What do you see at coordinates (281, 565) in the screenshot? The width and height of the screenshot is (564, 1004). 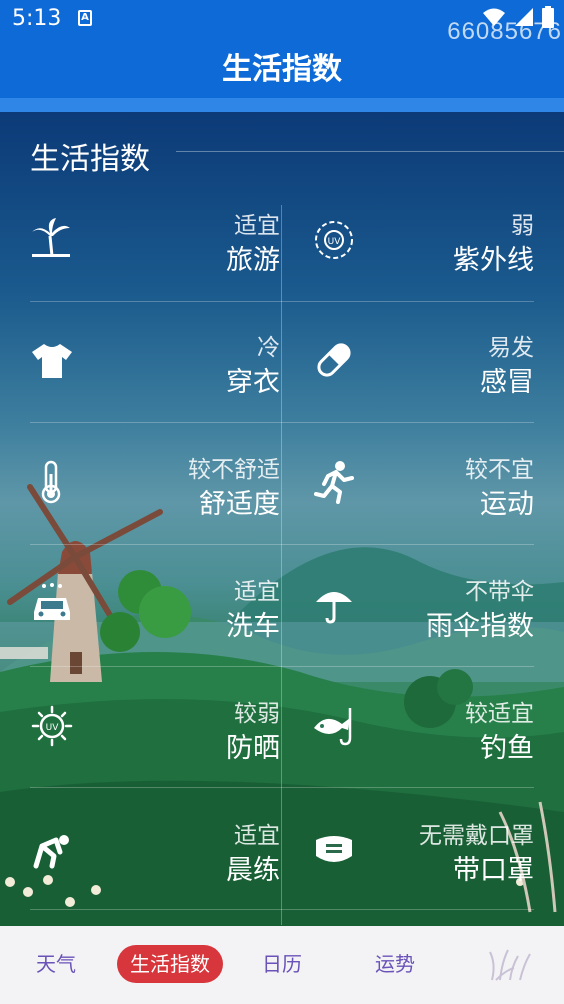 I see `grid-vertical-divider` at bounding box center [281, 565].